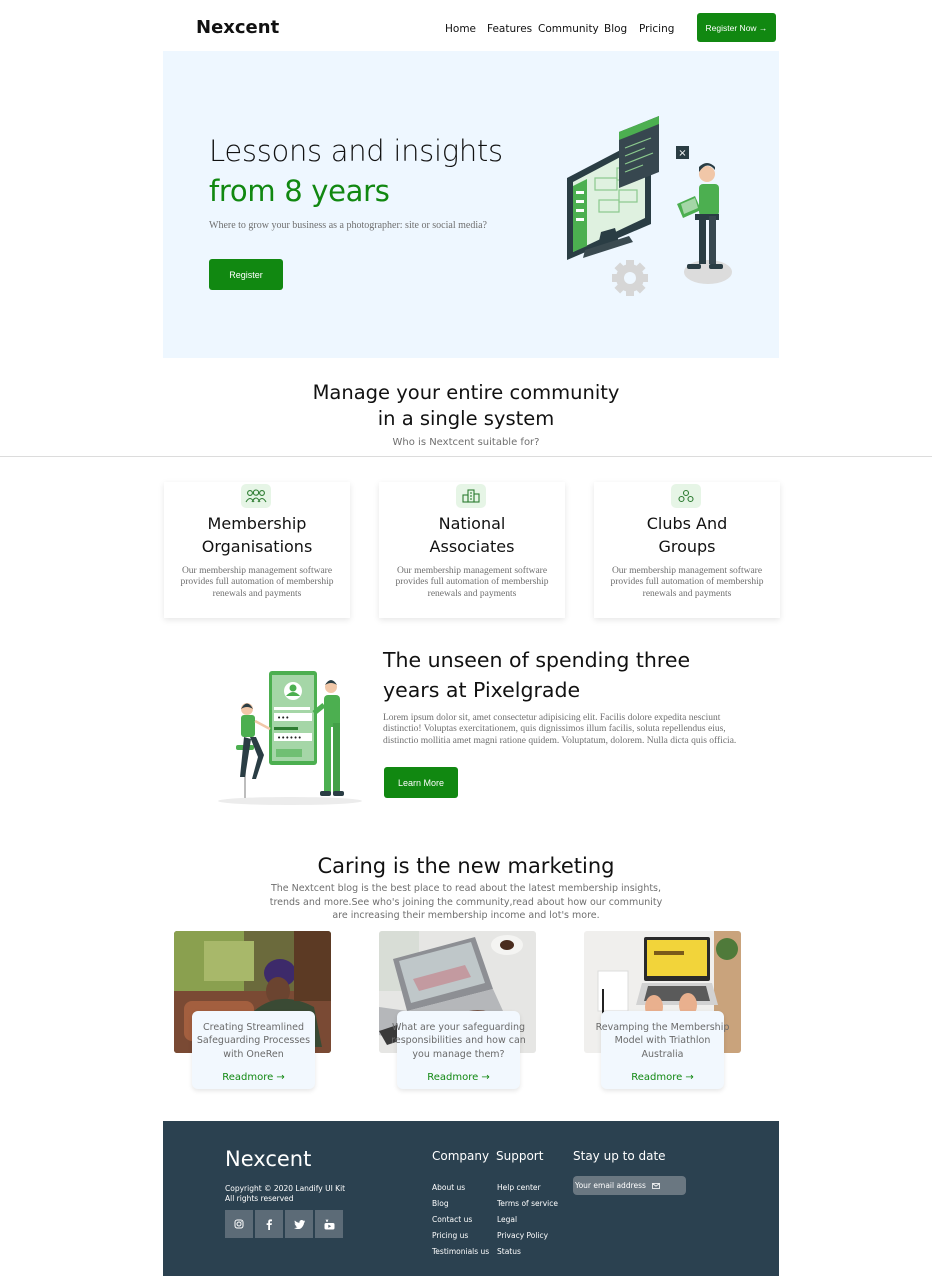  What do you see at coordinates (687, 523) in the screenshot?
I see `card-title-line1: Clubs And` at bounding box center [687, 523].